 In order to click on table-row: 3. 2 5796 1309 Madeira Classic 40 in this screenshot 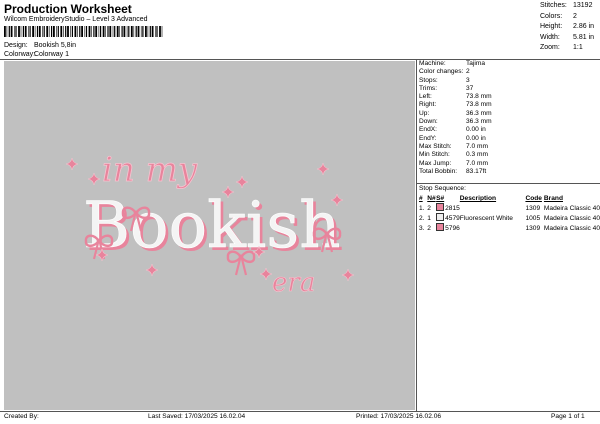, I will do `click(509, 228)`.